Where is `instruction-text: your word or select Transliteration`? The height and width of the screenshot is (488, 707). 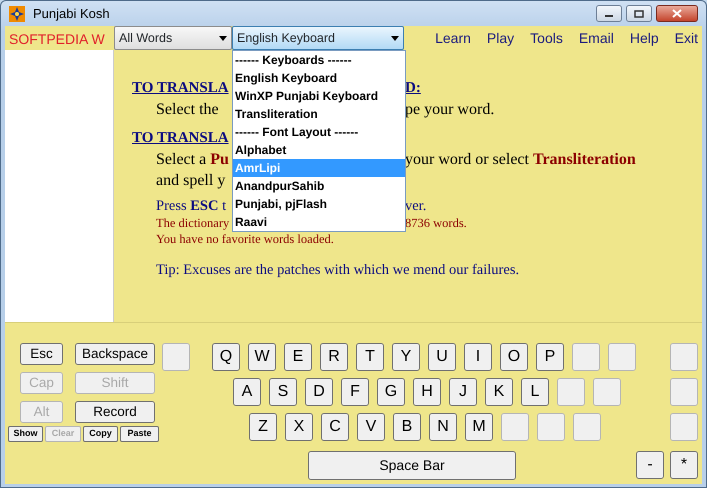
instruction-text: your word or select Transliteration is located at coordinates (520, 159).